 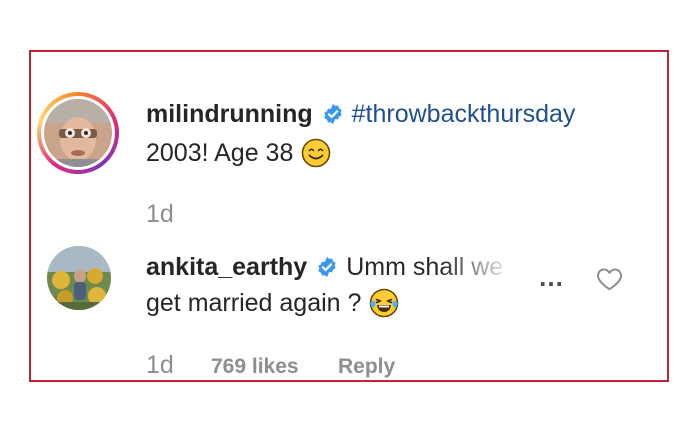 I want to click on reply-button: Reply, so click(x=366, y=367).